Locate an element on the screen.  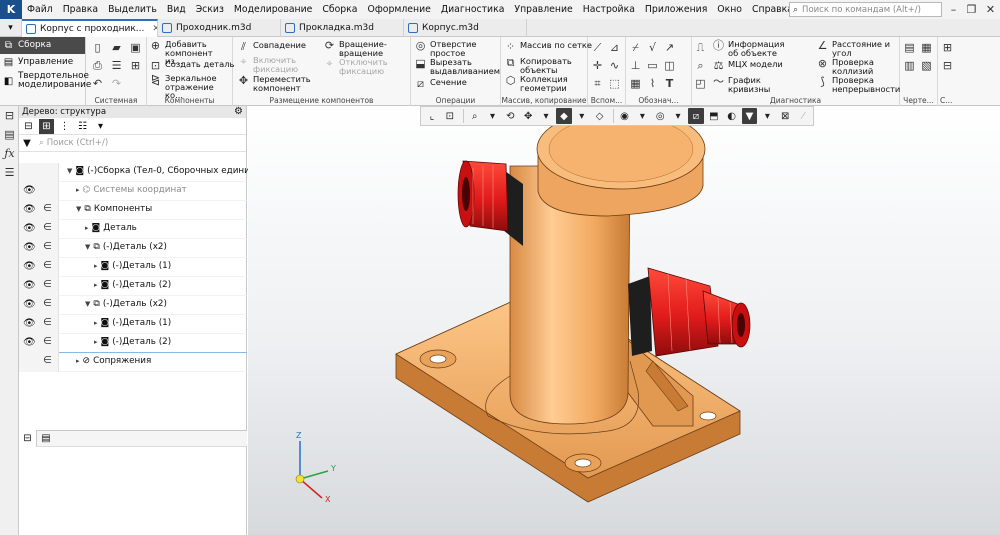
tree-tab-icon: ⊟ is located at coordinates (28, 438).